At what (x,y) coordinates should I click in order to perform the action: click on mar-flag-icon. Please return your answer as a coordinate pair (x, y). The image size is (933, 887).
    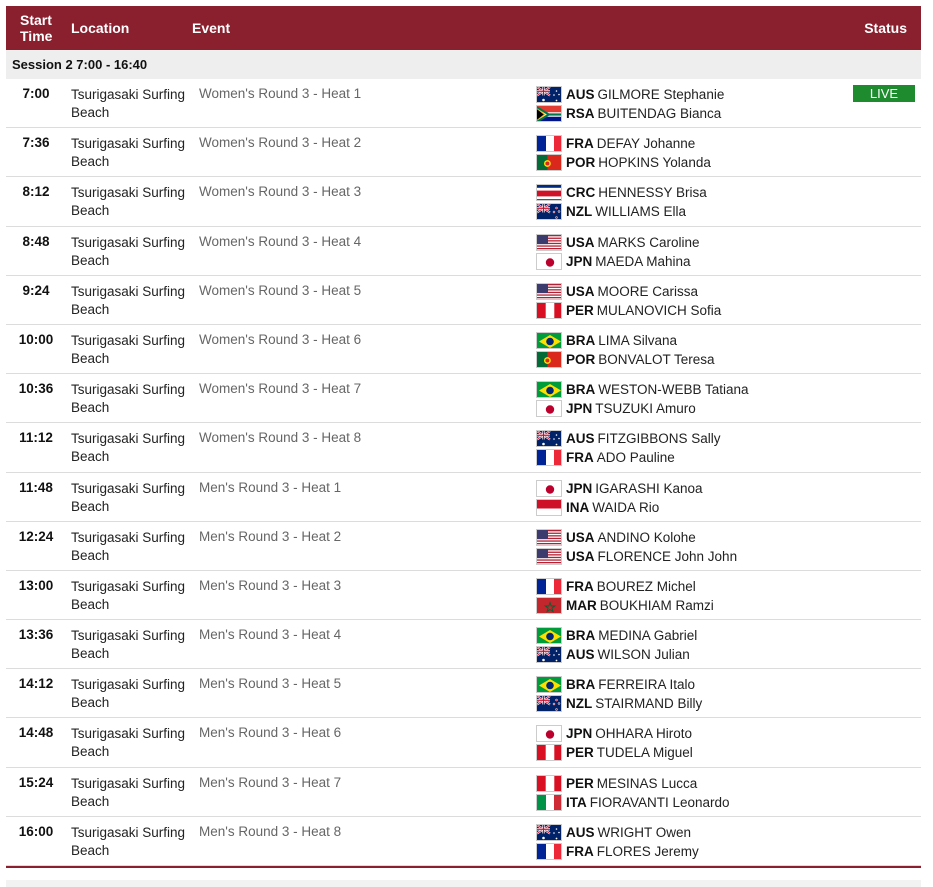
    Looking at the image, I should click on (549, 605).